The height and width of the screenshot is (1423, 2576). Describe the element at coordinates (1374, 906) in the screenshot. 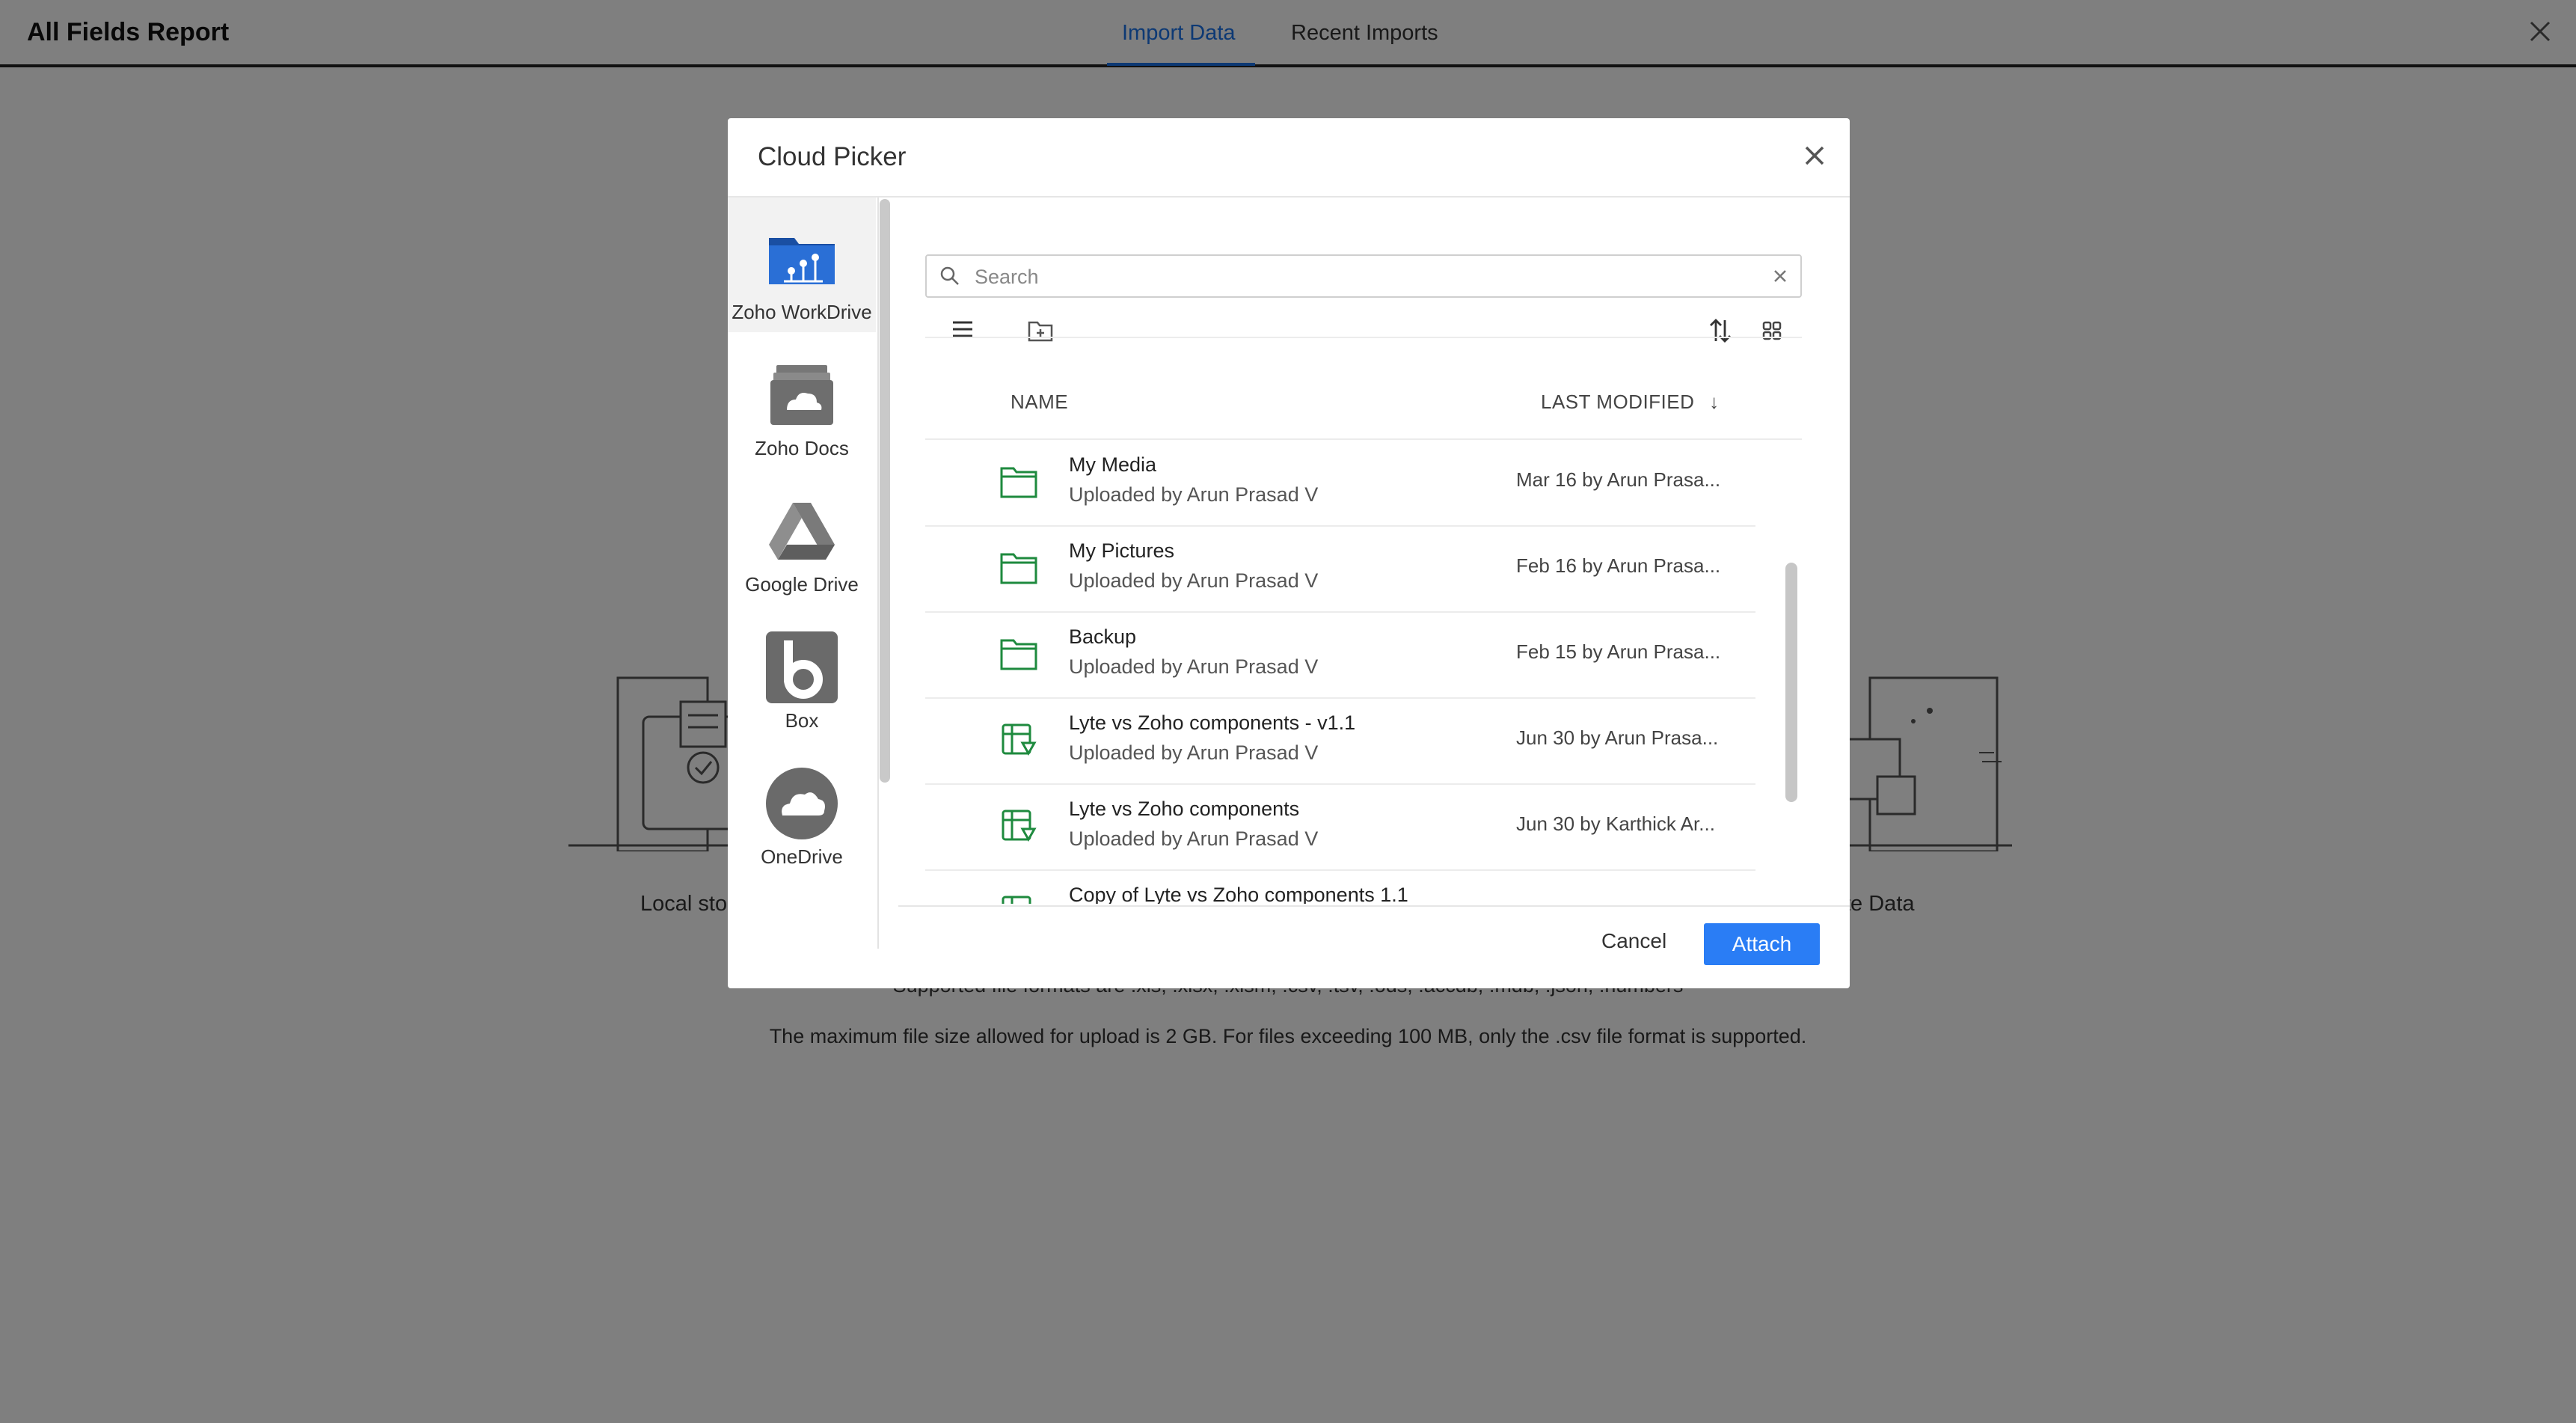

I see `footer-divider` at that location.